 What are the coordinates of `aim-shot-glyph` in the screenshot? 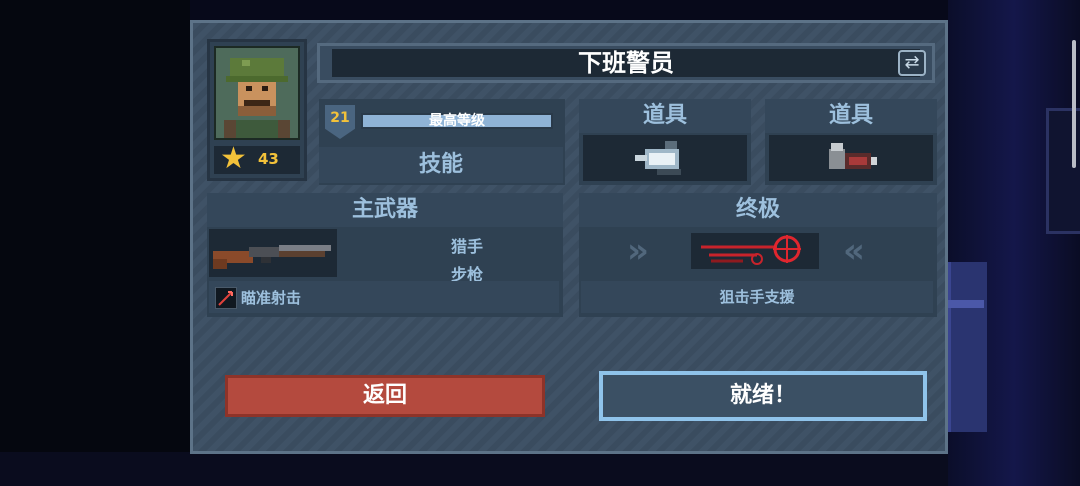 It's located at (225, 298).